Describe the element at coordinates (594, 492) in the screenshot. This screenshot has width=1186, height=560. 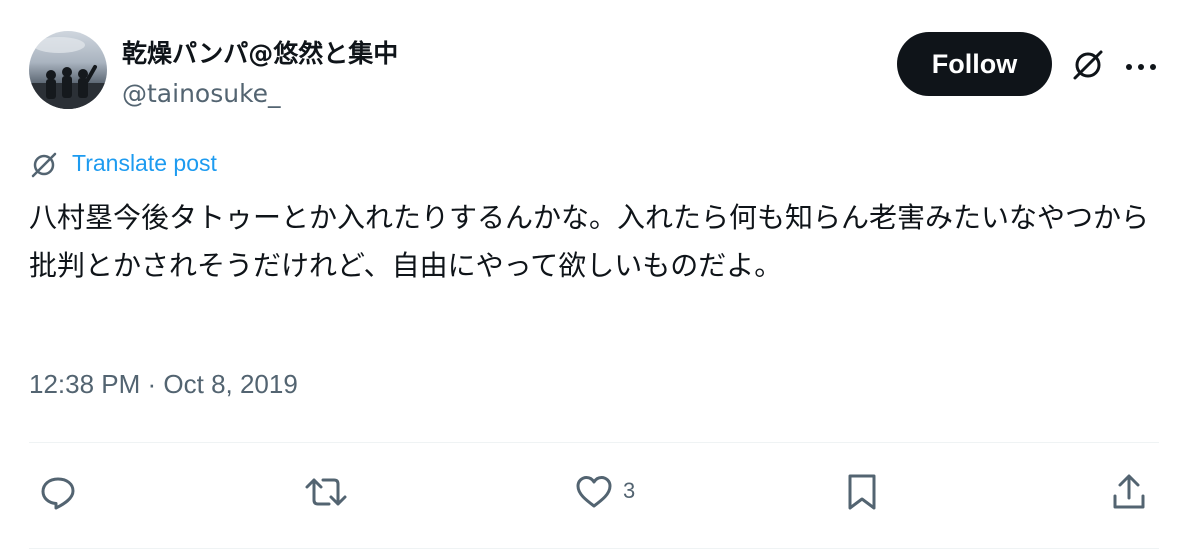
I see `like-icon` at that location.